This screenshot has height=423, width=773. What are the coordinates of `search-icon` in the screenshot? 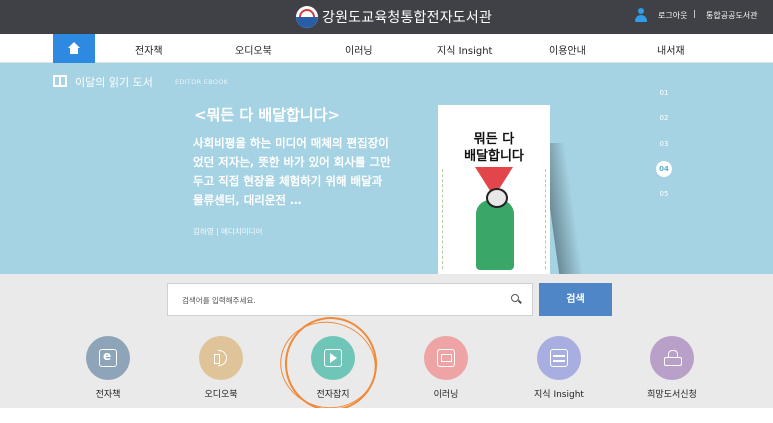 It's located at (516, 299).